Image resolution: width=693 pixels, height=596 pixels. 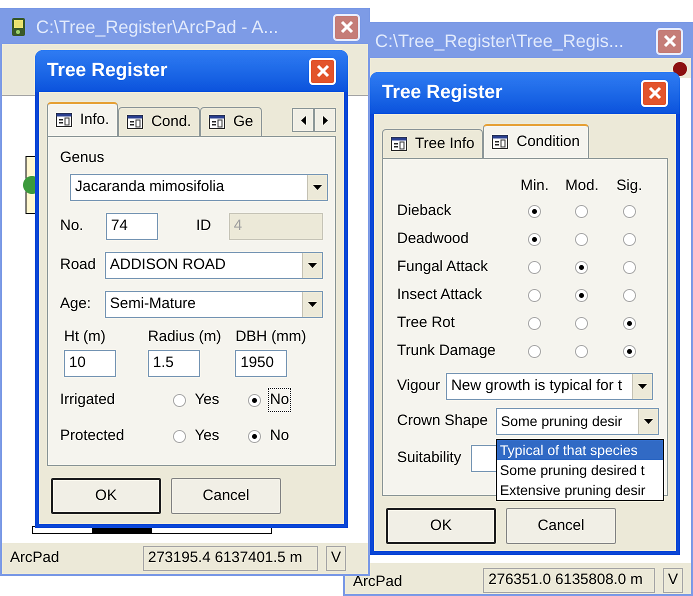 What do you see at coordinates (19, 27) in the screenshot?
I see `app-icon` at bounding box center [19, 27].